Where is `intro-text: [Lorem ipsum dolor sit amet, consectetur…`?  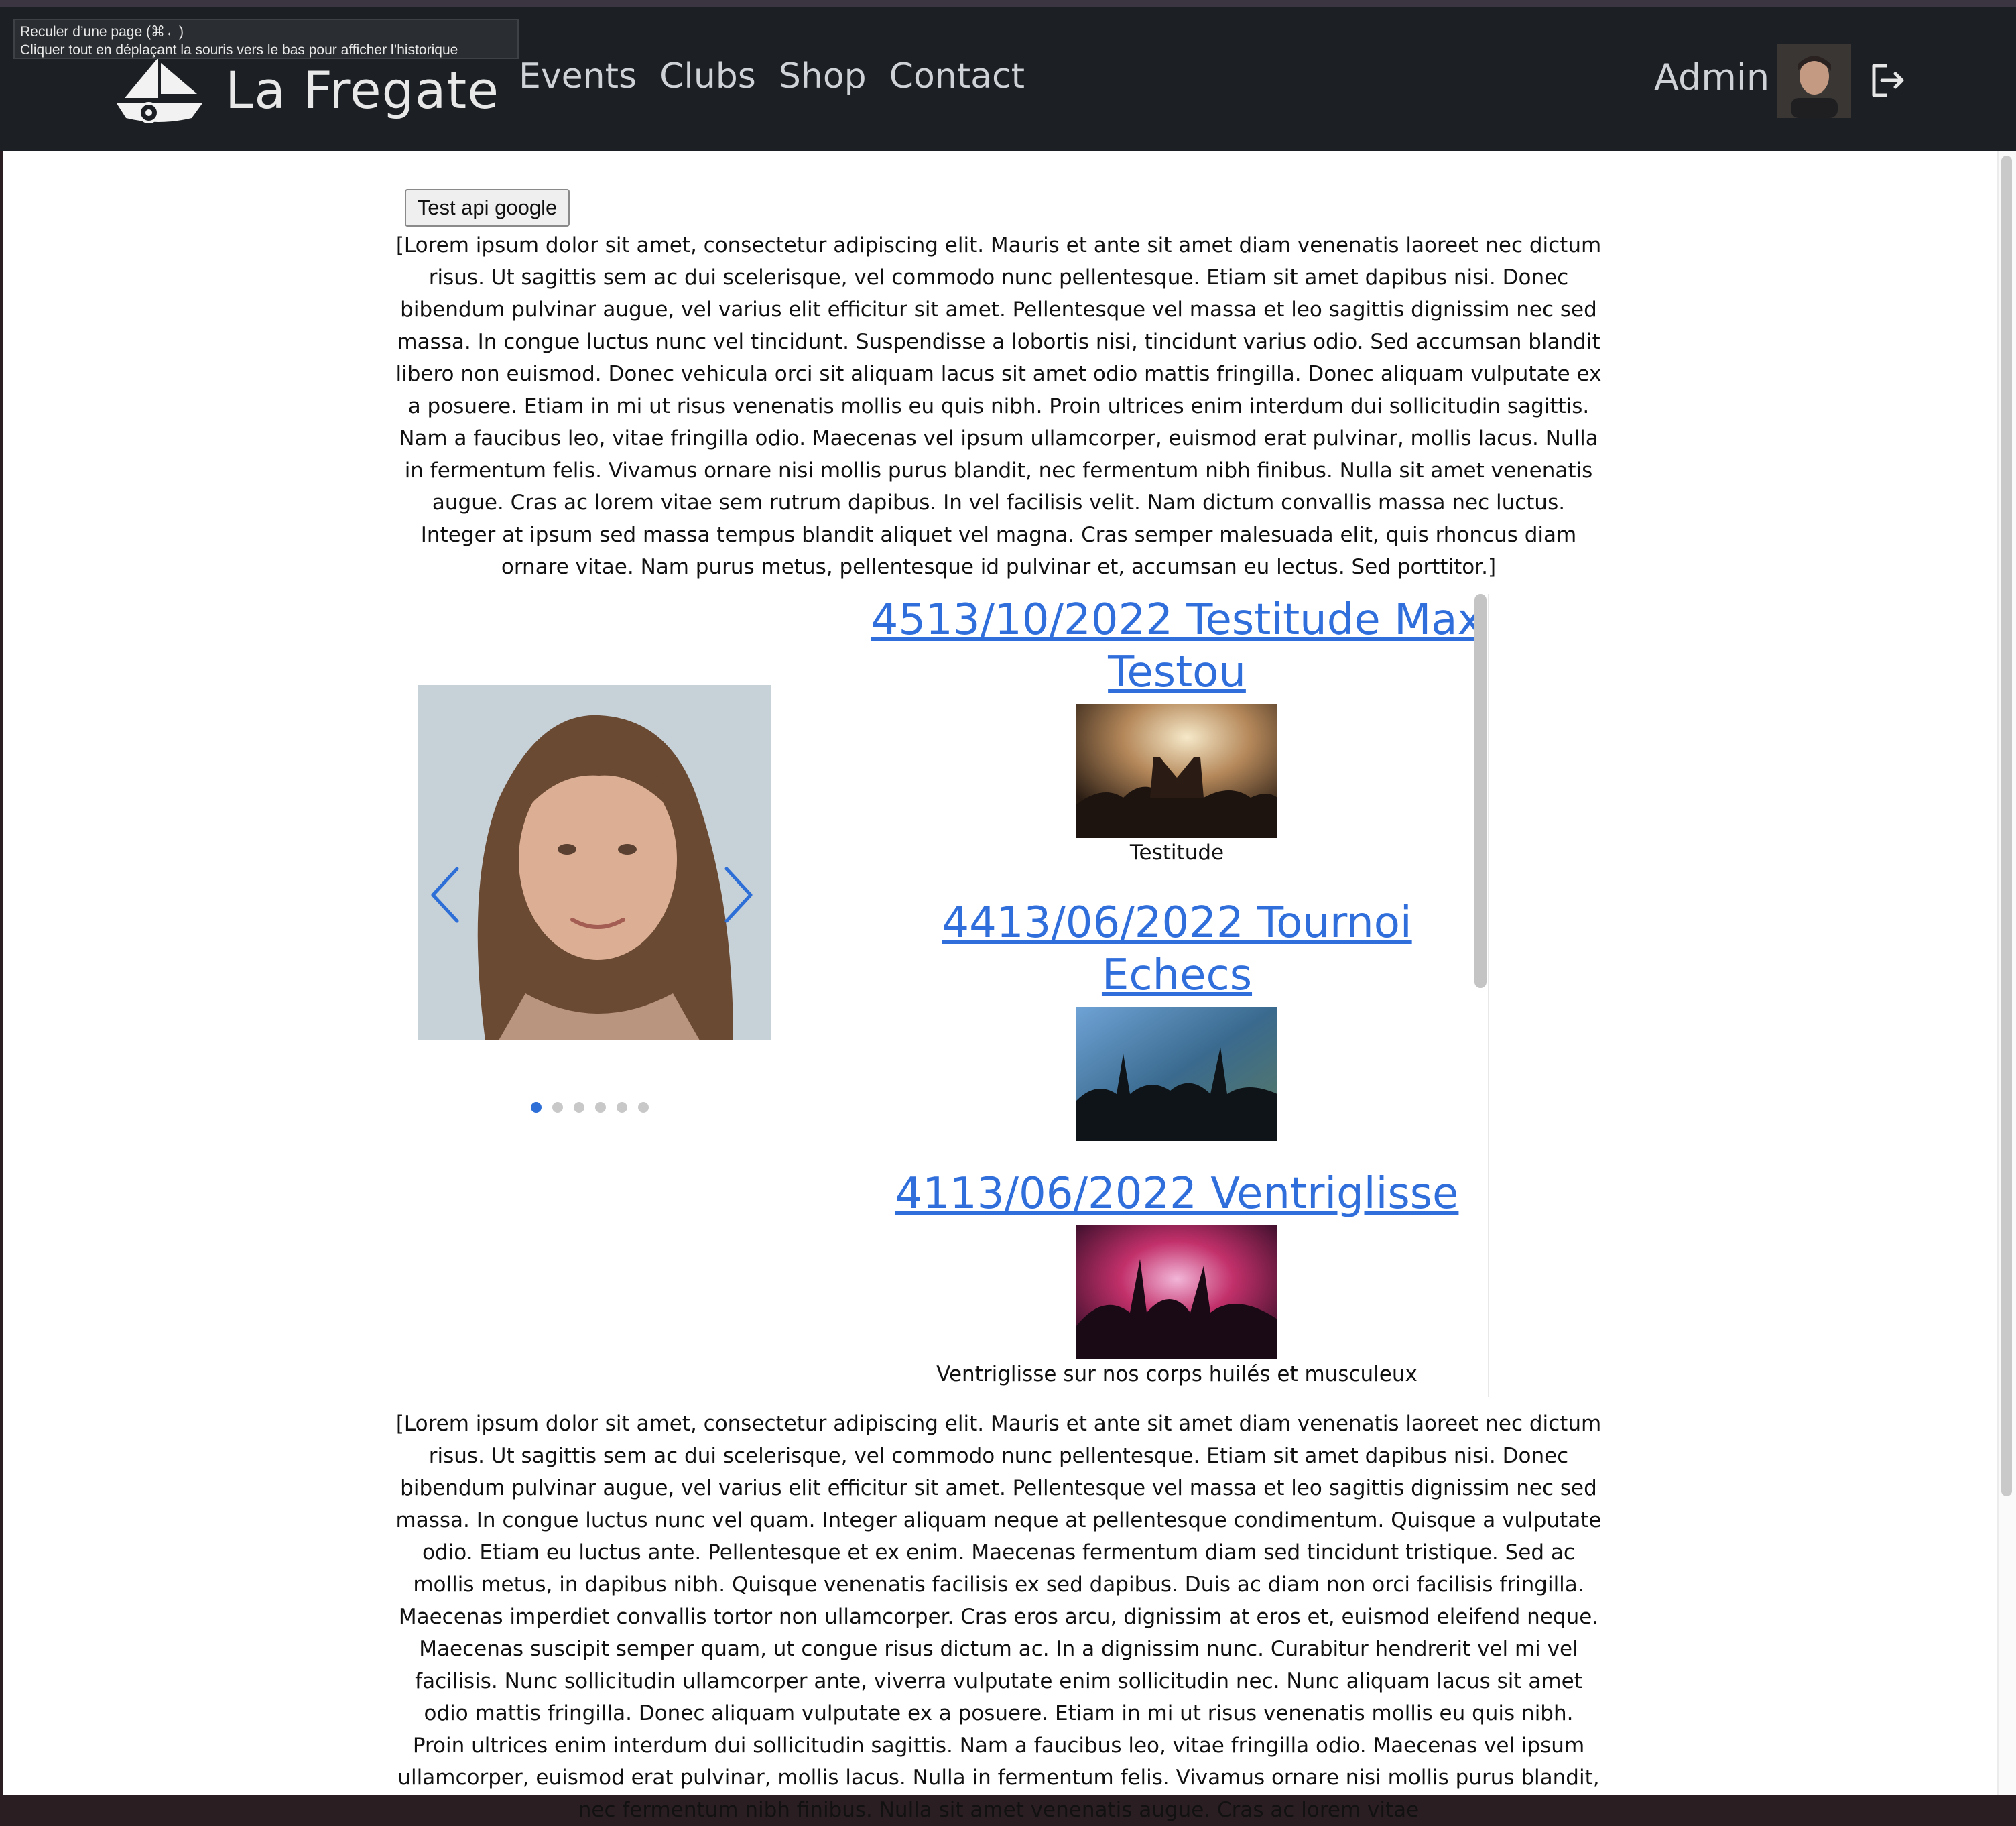 intro-text: [Lorem ipsum dolor sit amet, consectetur… is located at coordinates (999, 406).